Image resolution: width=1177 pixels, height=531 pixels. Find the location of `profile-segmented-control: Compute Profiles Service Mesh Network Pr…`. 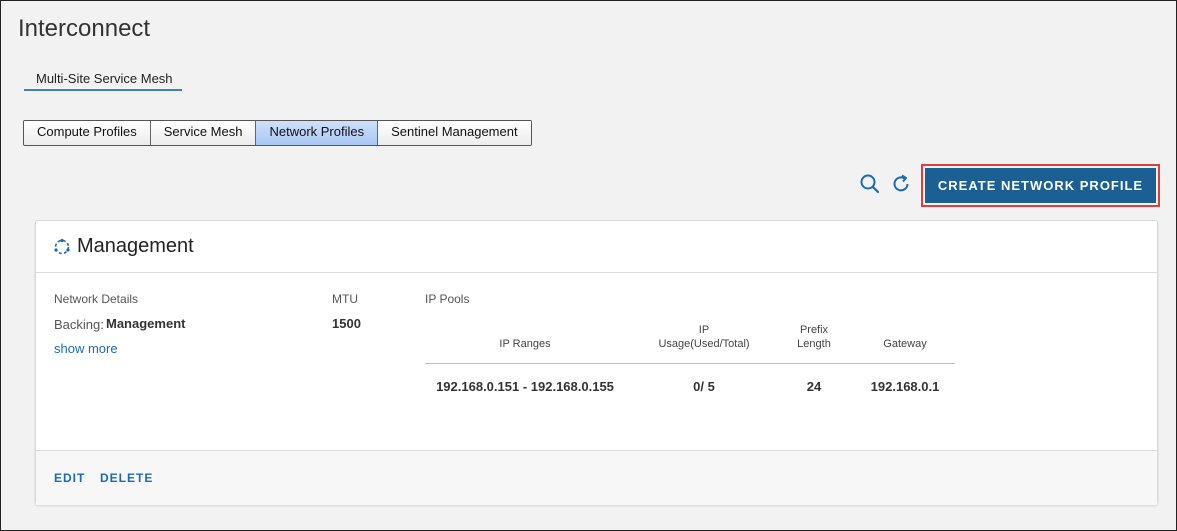

profile-segmented-control: Compute Profiles Service Mesh Network Pr… is located at coordinates (277, 133).